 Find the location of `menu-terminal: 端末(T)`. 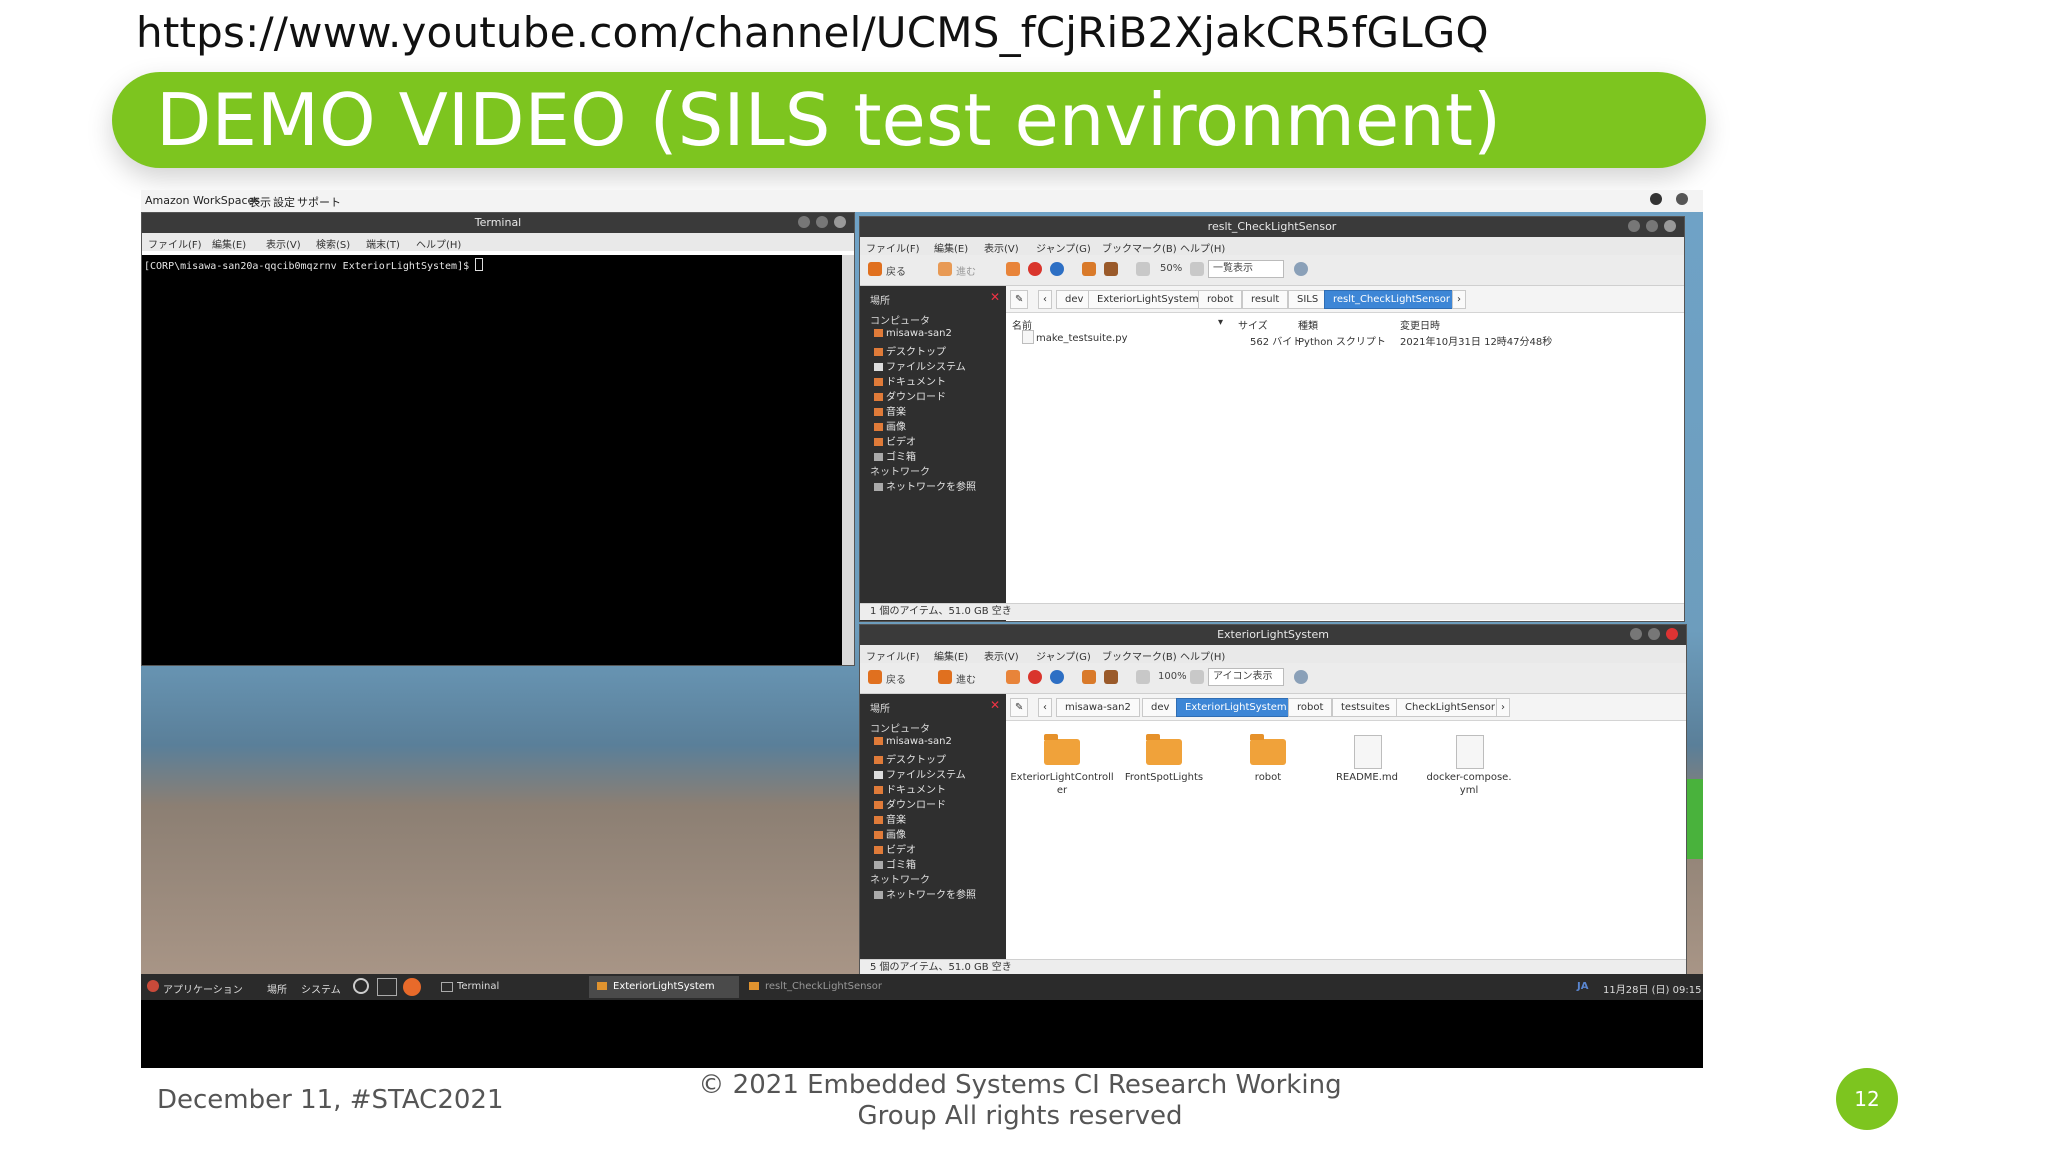

menu-terminal: 端末(T) is located at coordinates (383, 243).